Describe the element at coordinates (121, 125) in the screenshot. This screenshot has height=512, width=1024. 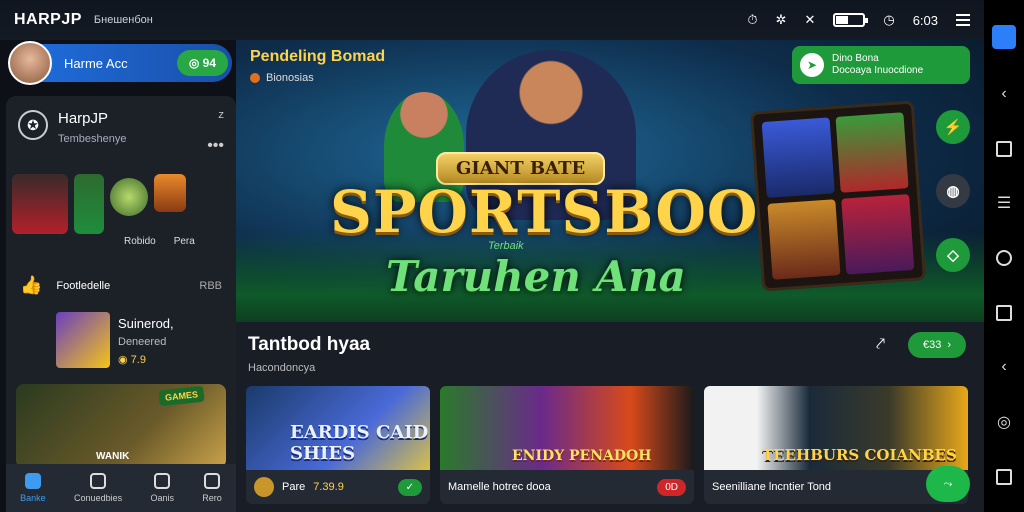
I see `sidebar-header: ✪ HarpJP Tembeshenye ᶻ •••` at that location.